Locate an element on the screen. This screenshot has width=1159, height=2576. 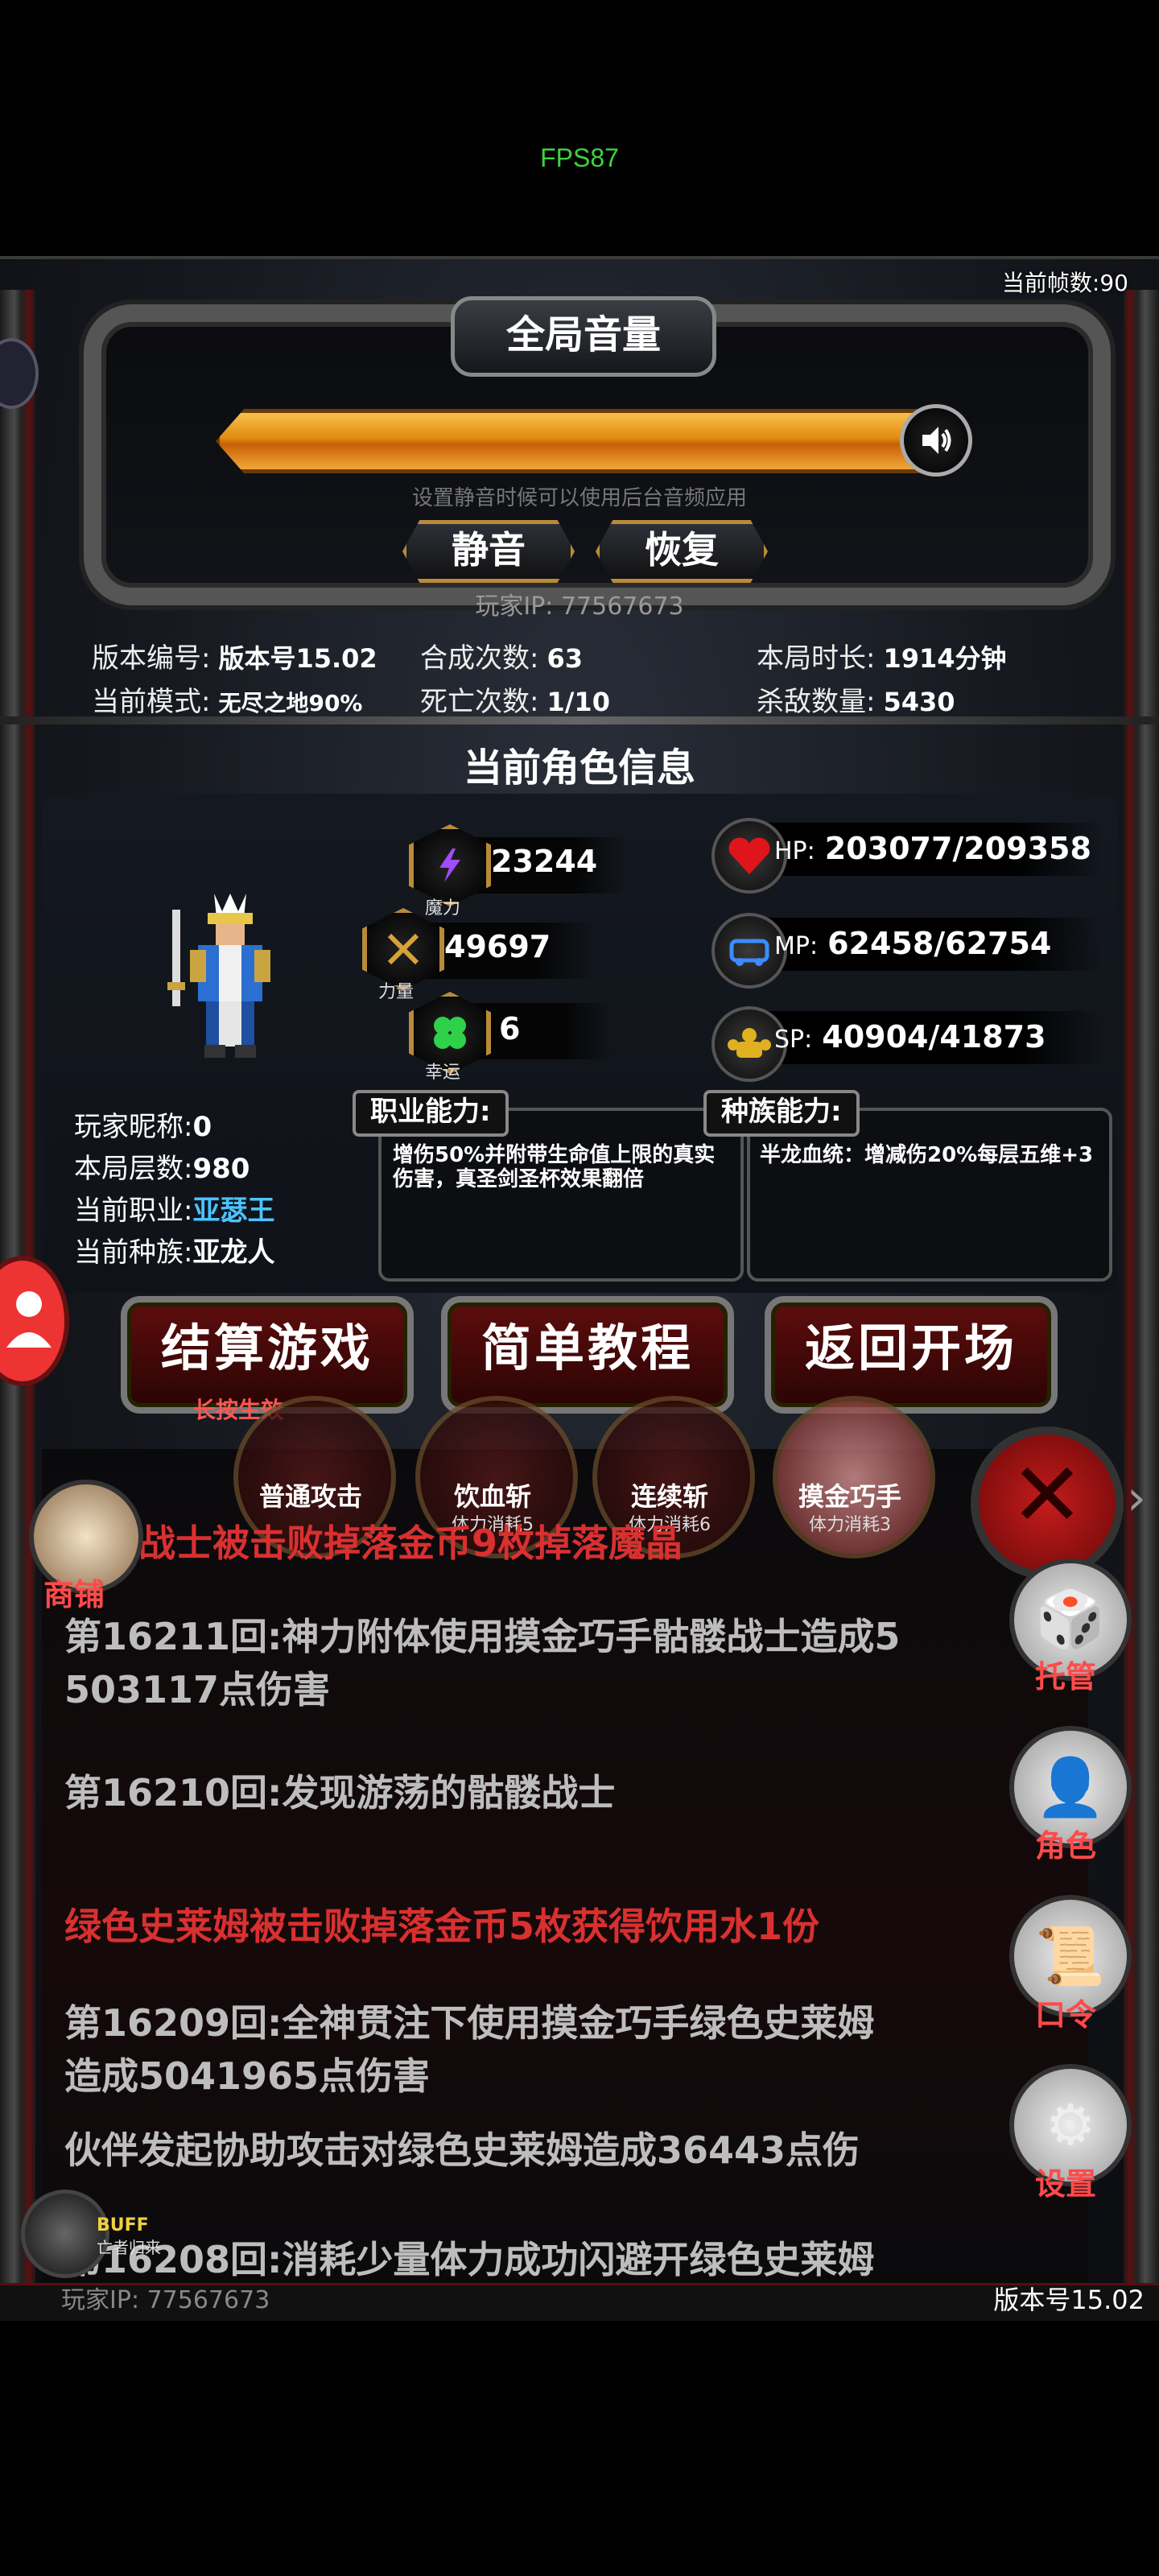
death-label: 死亡次数: is located at coordinates (480, 702).